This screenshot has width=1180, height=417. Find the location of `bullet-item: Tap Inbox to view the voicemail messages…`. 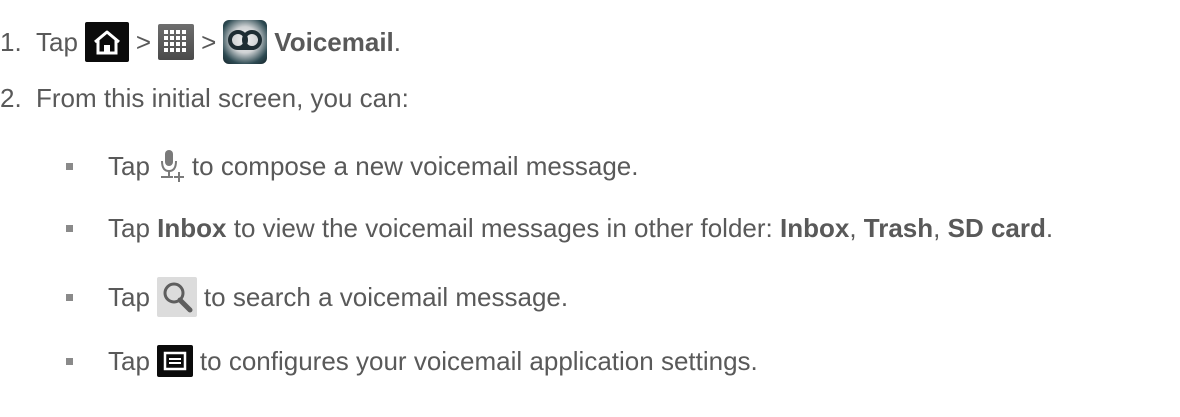

bullet-item: Tap Inbox to view the voicemail messages… is located at coordinates (559, 228).